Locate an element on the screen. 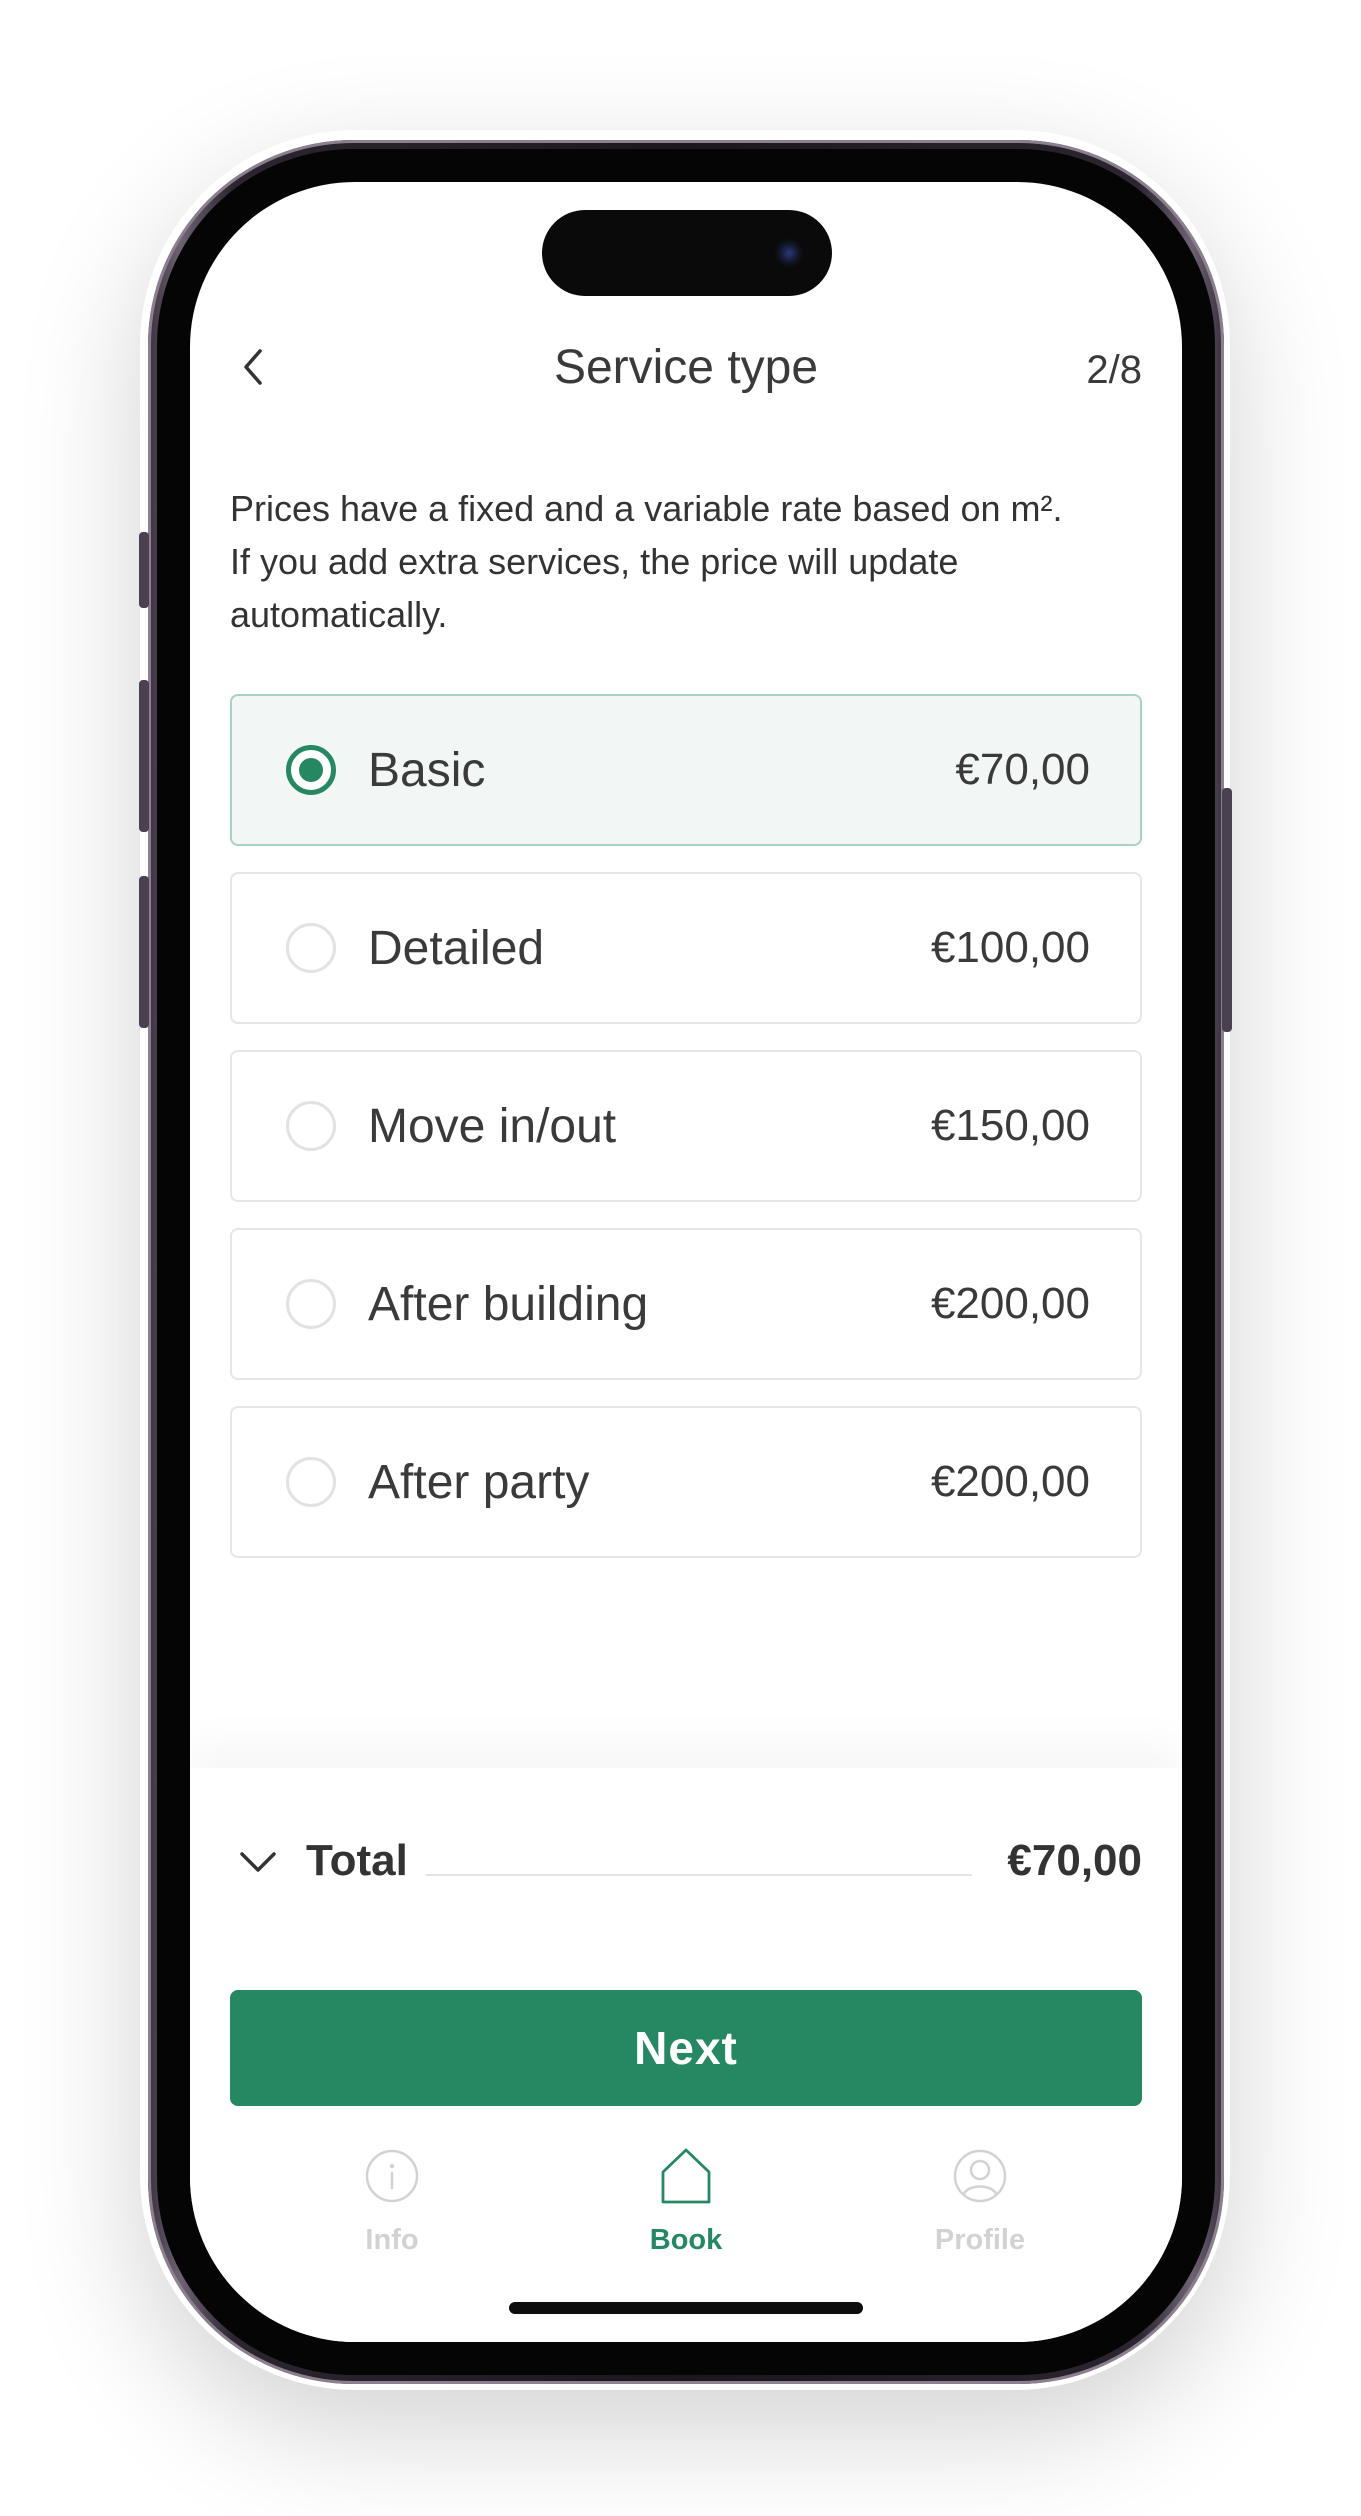 This screenshot has height=2516, width=1361. service-option-label: Move in/out is located at coordinates (492, 1126).